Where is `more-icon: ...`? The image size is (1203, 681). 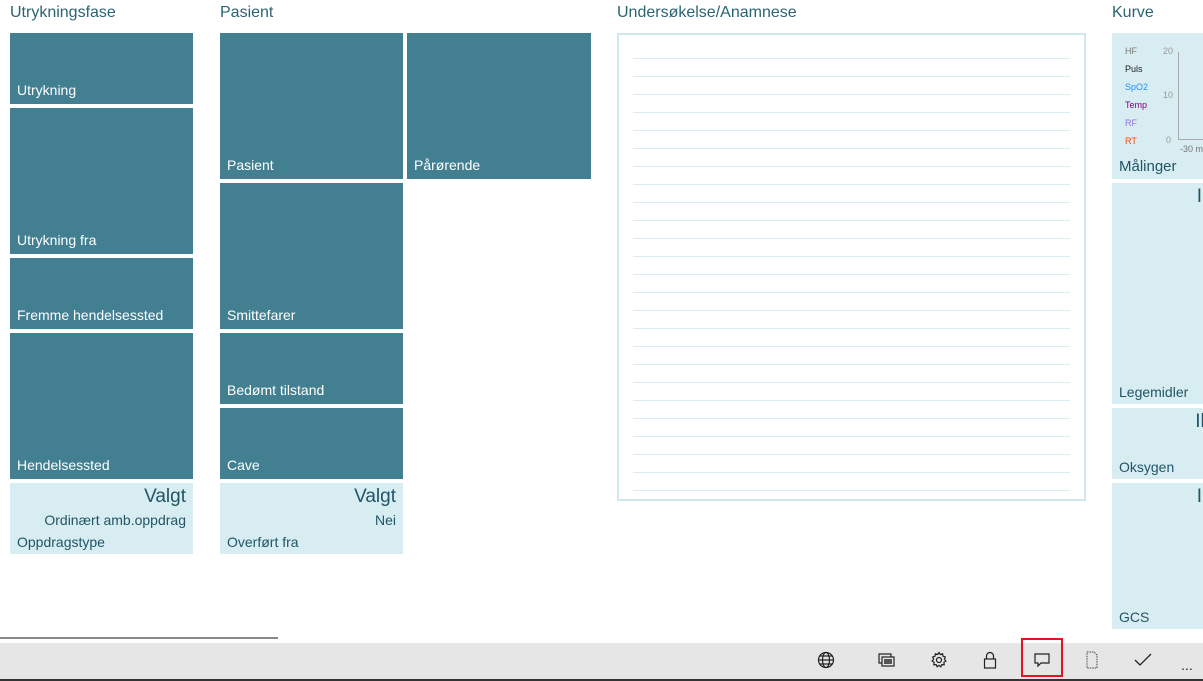 more-icon: ... is located at coordinates (1187, 665).